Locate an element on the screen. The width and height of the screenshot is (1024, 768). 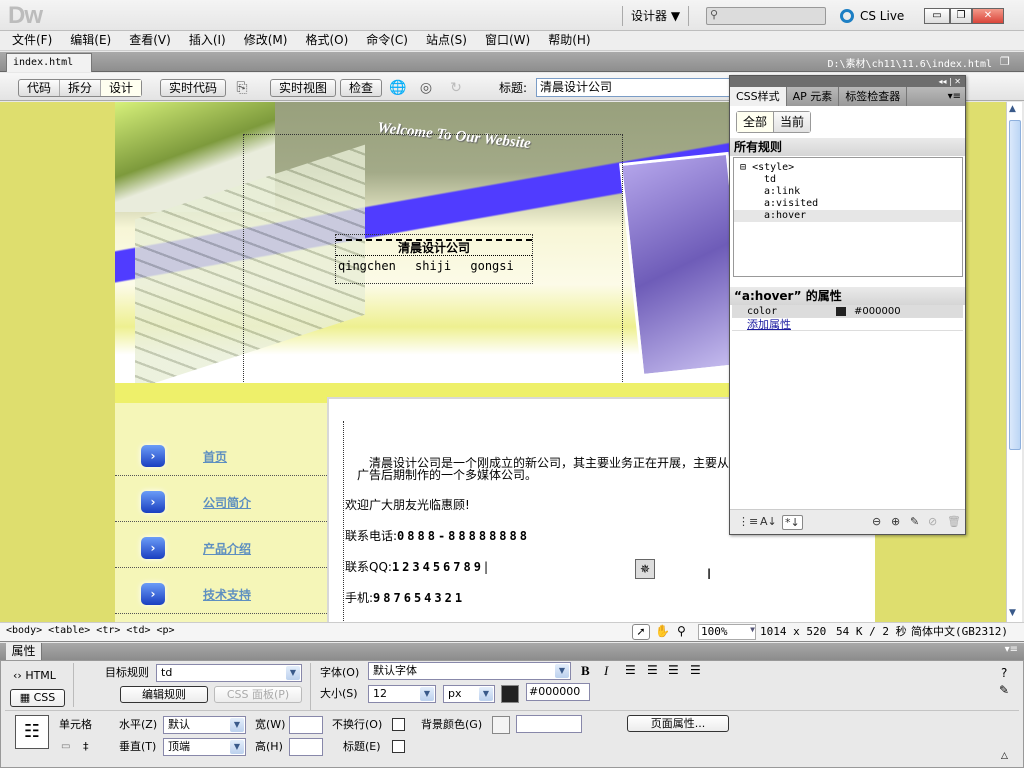
height-input is located at coordinates (306, 747).